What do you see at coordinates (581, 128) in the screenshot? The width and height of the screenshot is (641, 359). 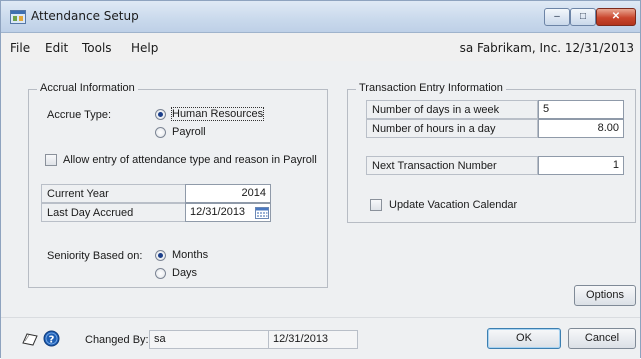 I see `hours-in-day-field: 8.00` at bounding box center [581, 128].